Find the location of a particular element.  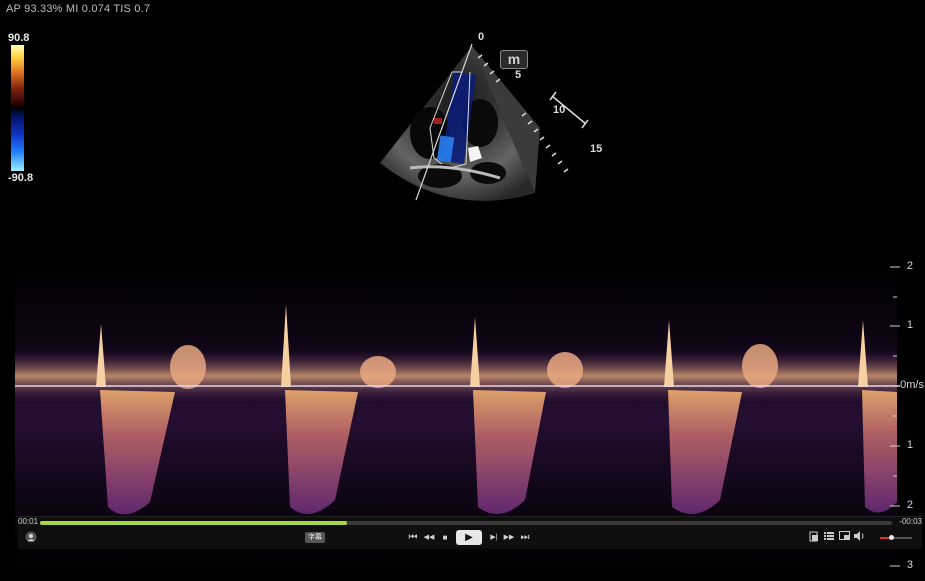

user-icon is located at coordinates (31, 538).